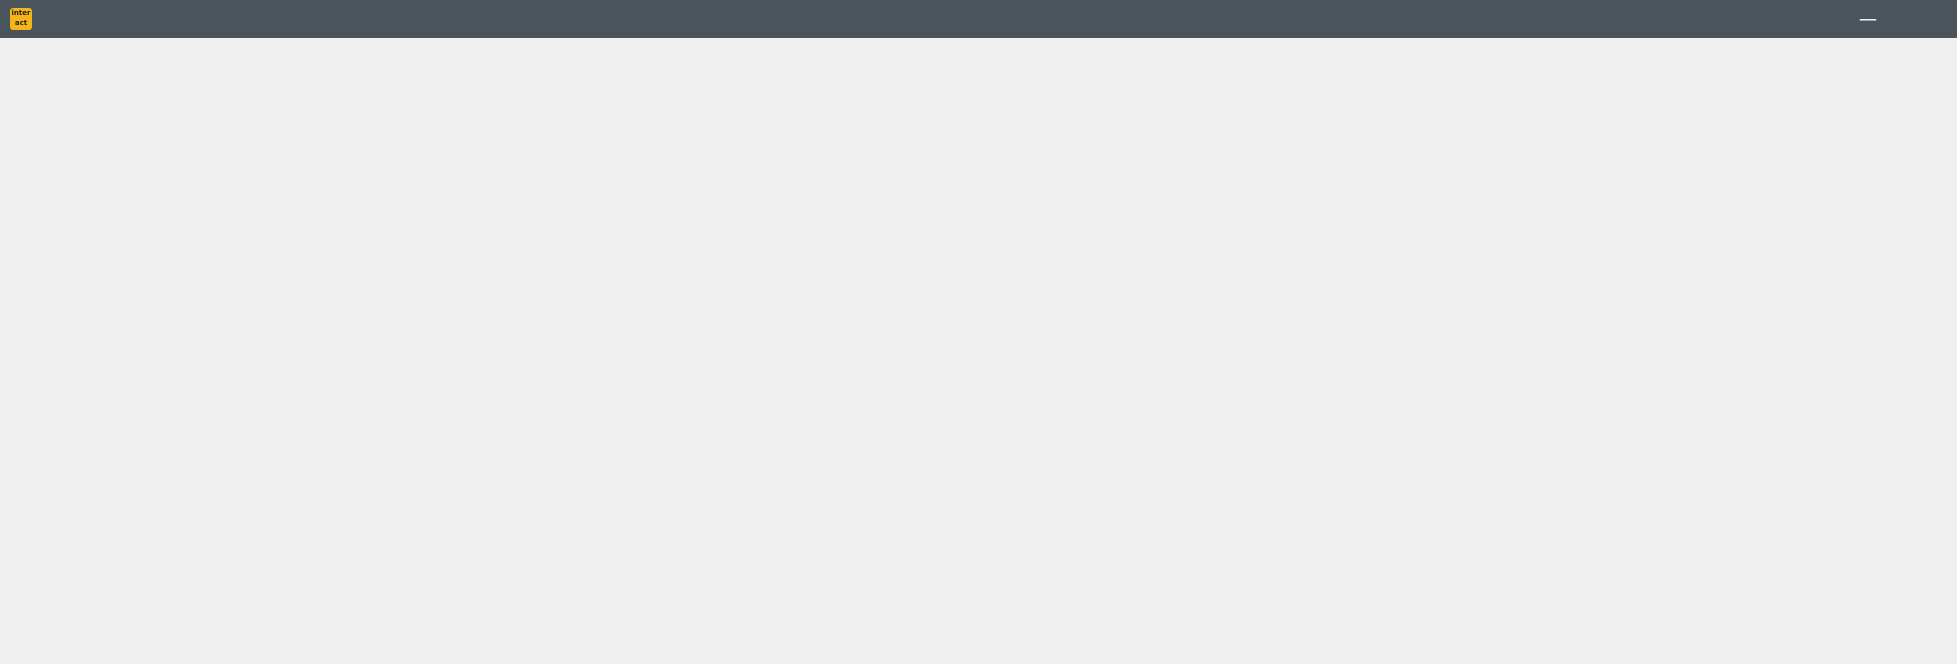 This screenshot has width=1957, height=664. What do you see at coordinates (1868, 19) in the screenshot?
I see `minimize-icon: —` at bounding box center [1868, 19].